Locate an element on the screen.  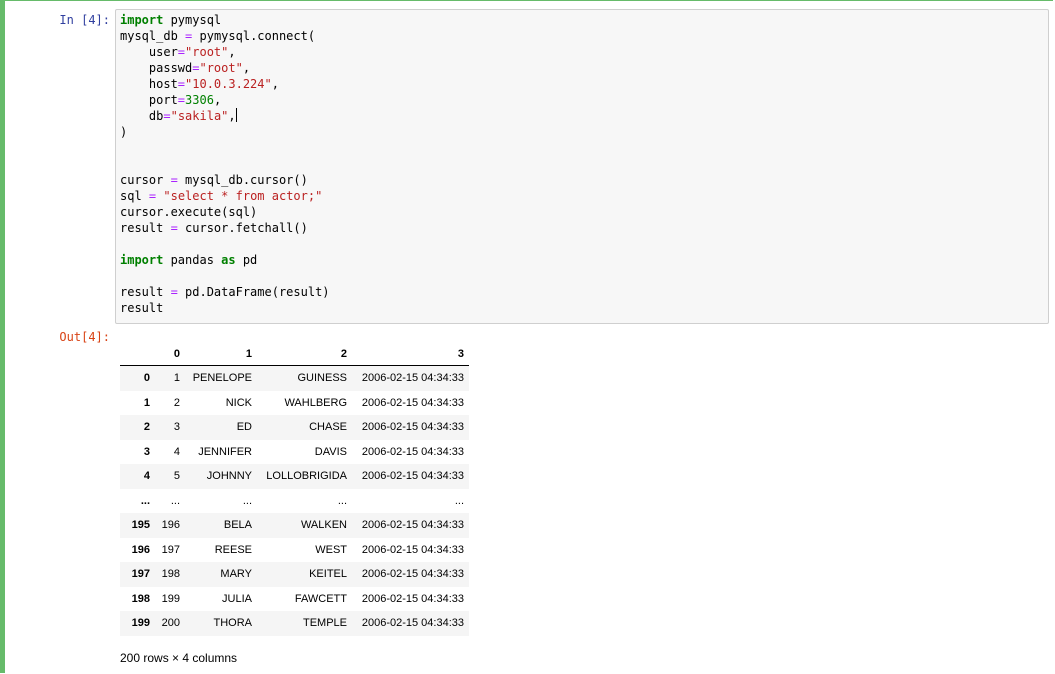
table-cell: FAWCETT is located at coordinates (320, 598).